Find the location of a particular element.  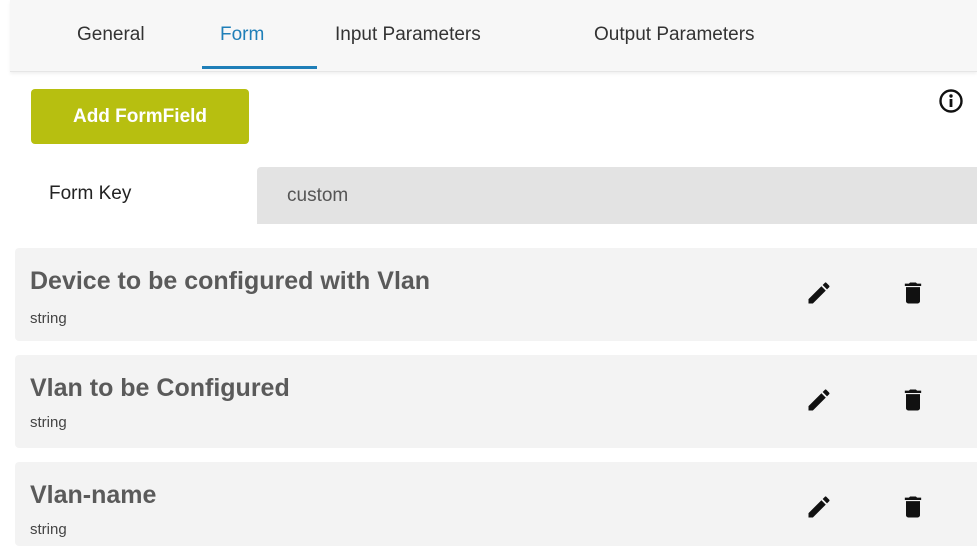

field-title: Vlan-name is located at coordinates (93, 495).